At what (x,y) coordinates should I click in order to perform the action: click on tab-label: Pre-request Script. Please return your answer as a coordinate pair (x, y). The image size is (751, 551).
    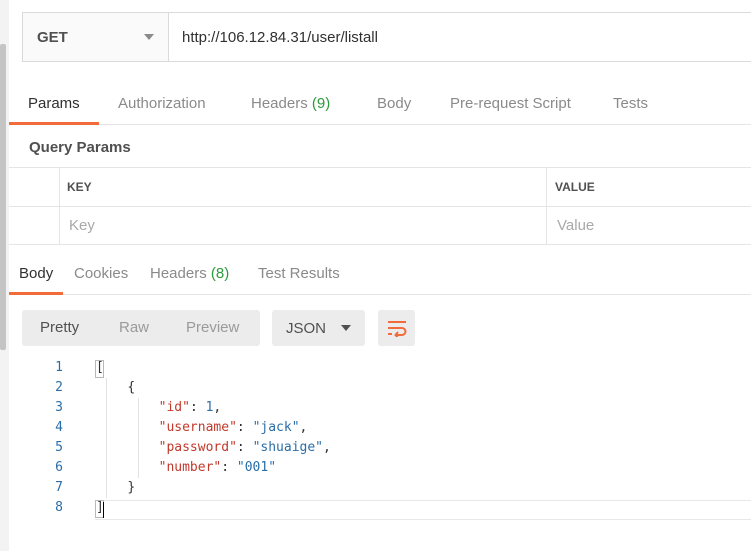
    Looking at the image, I should click on (510, 103).